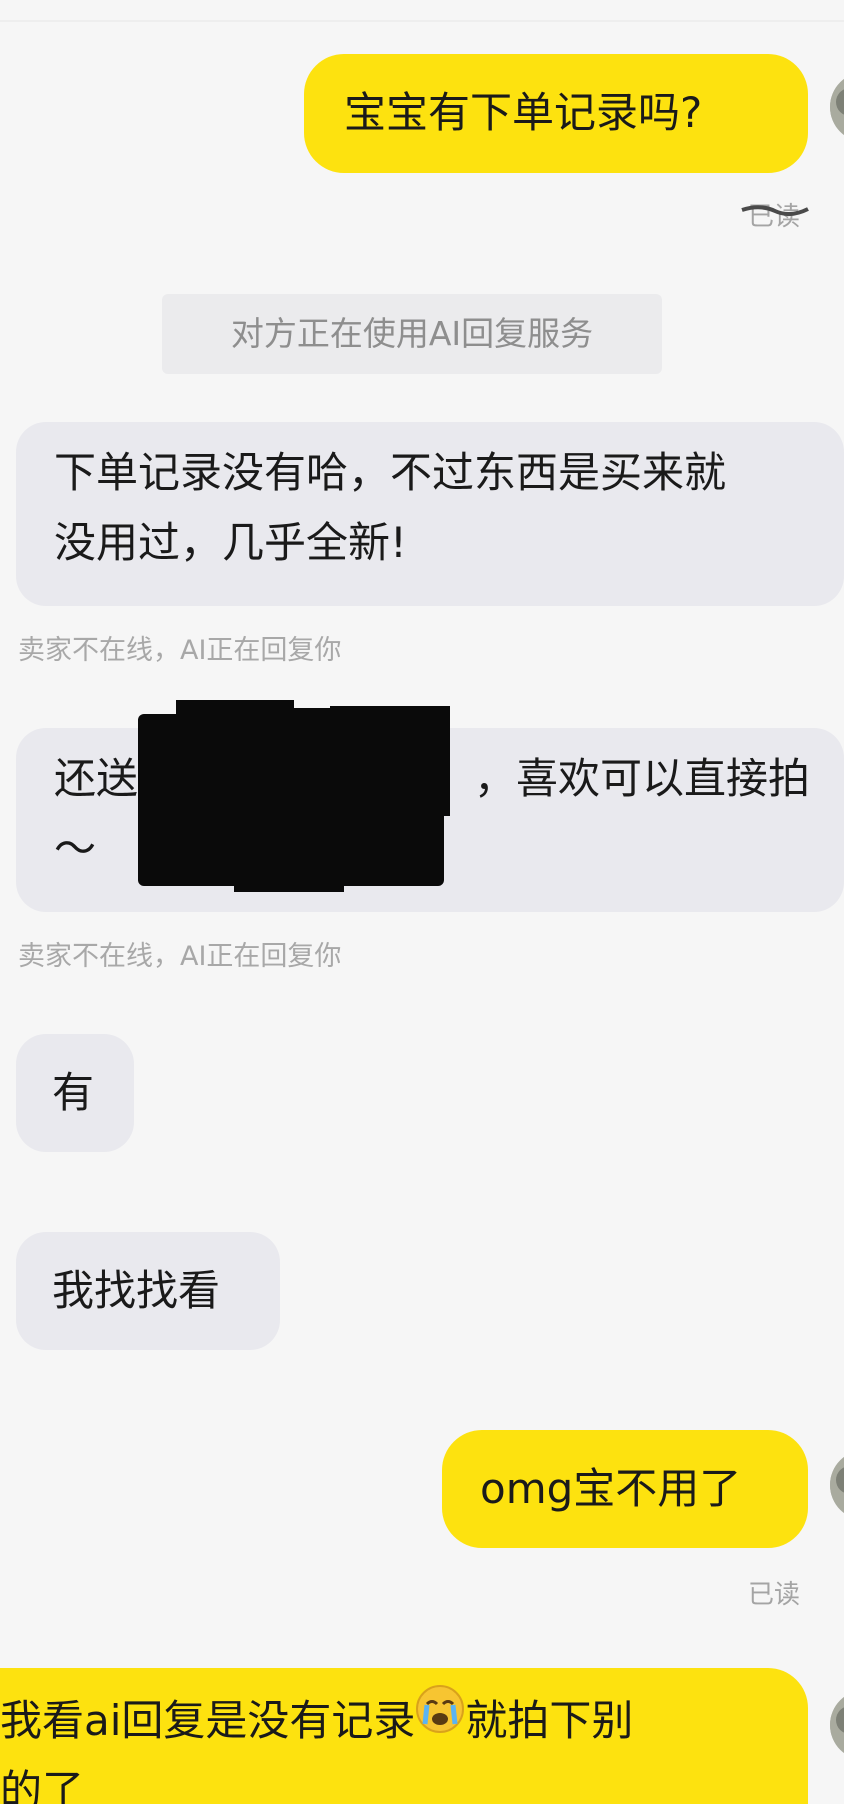 The width and height of the screenshot is (844, 1804). I want to click on message-text: 还送, so click(96, 778).